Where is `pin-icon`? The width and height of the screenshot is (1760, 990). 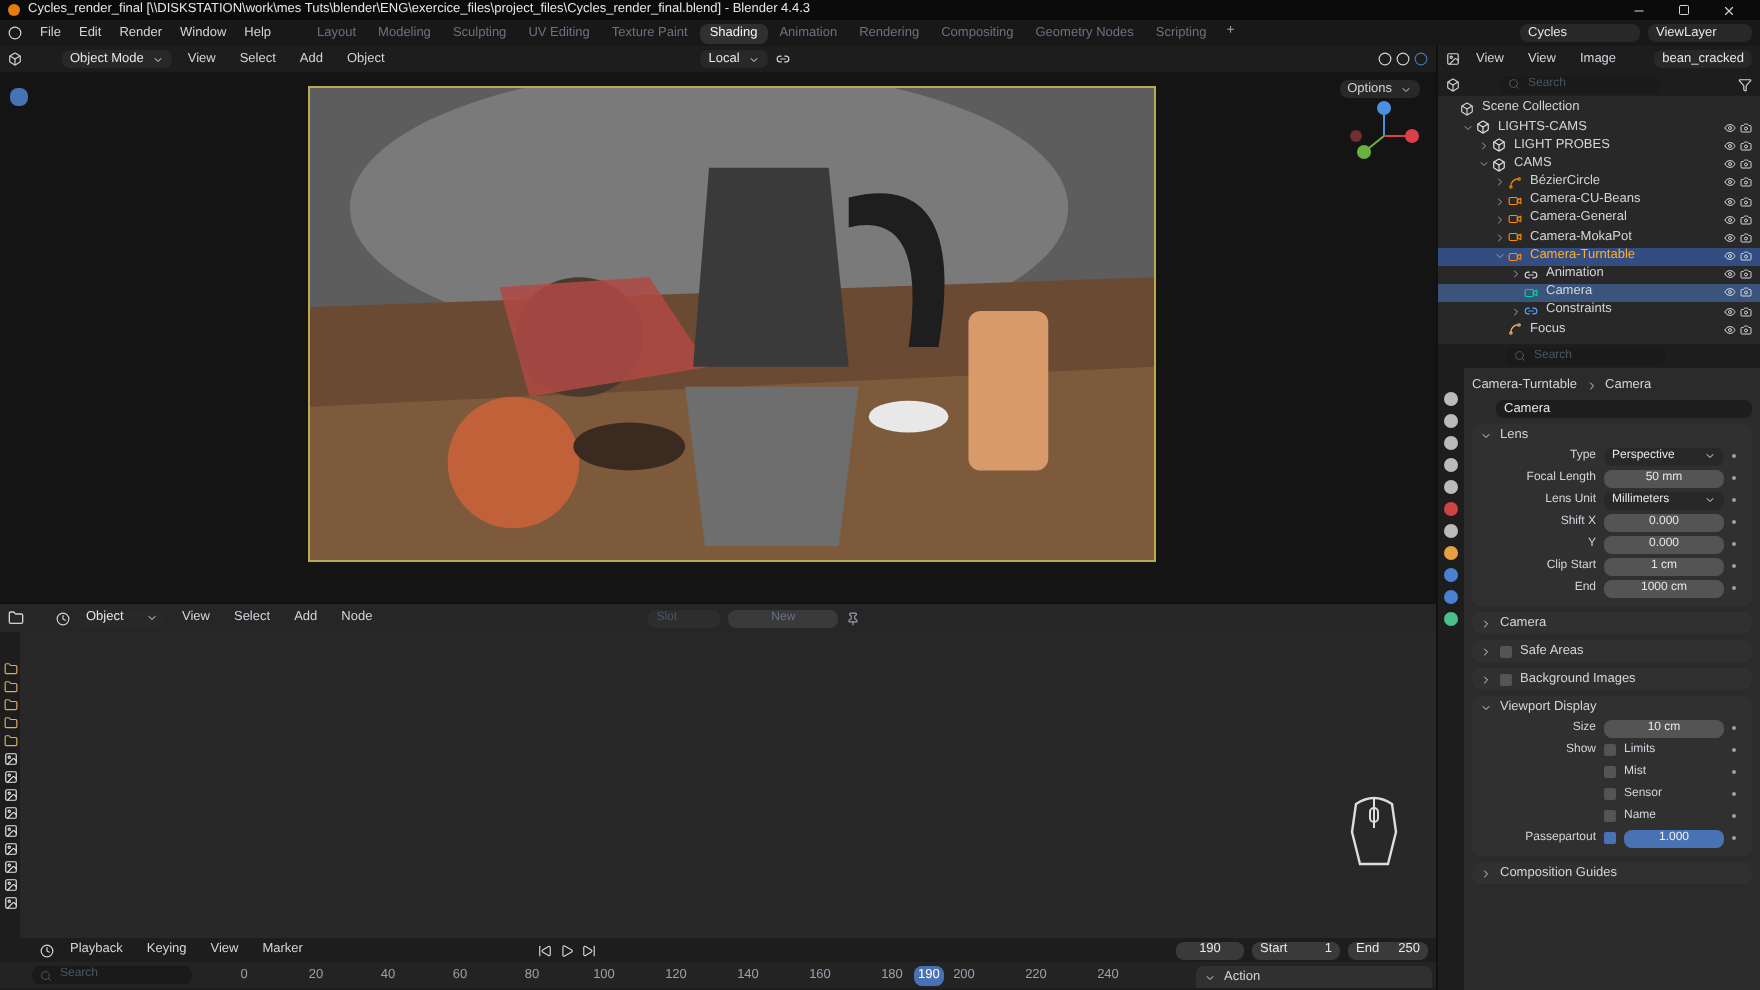
pin-icon is located at coordinates (853, 618).